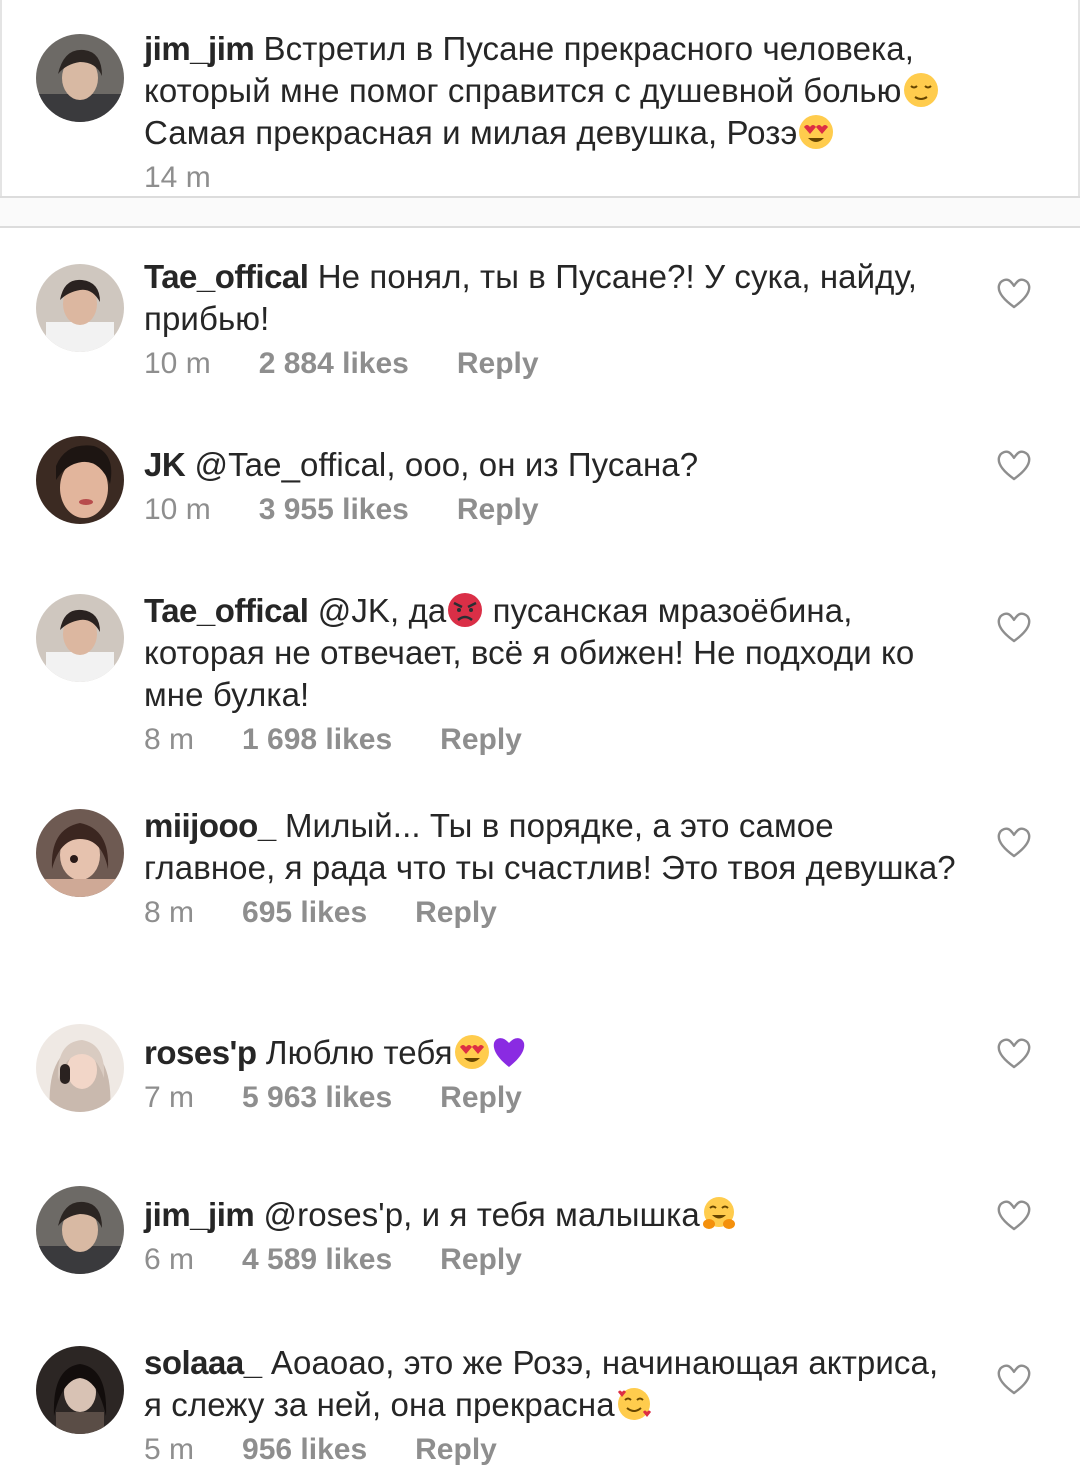 The width and height of the screenshot is (1080, 1484). I want to click on comment-text: jim_jim @roses'p, и я тебя малышка, so click(554, 1215).